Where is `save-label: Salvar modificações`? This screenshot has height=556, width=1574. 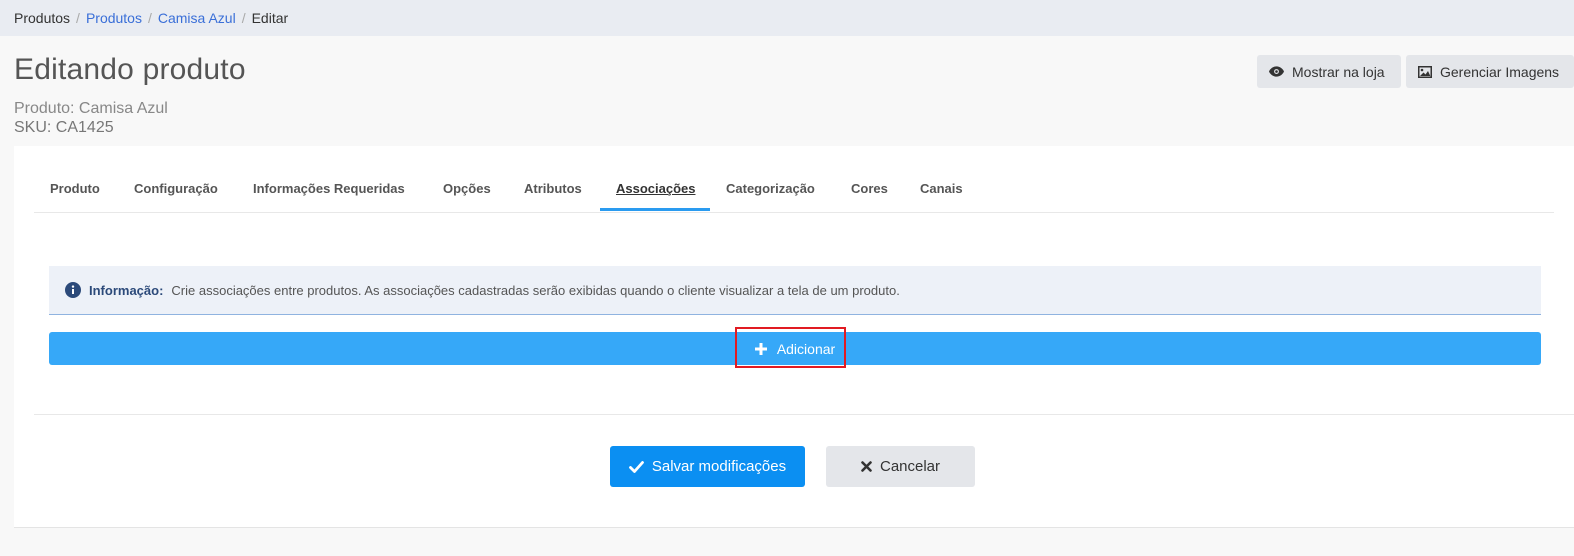
save-label: Salvar modificações is located at coordinates (719, 466).